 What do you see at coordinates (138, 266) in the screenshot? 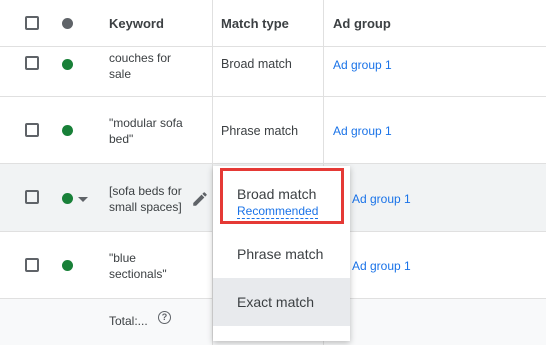
I see `keyword-text: "blue sectionals"` at bounding box center [138, 266].